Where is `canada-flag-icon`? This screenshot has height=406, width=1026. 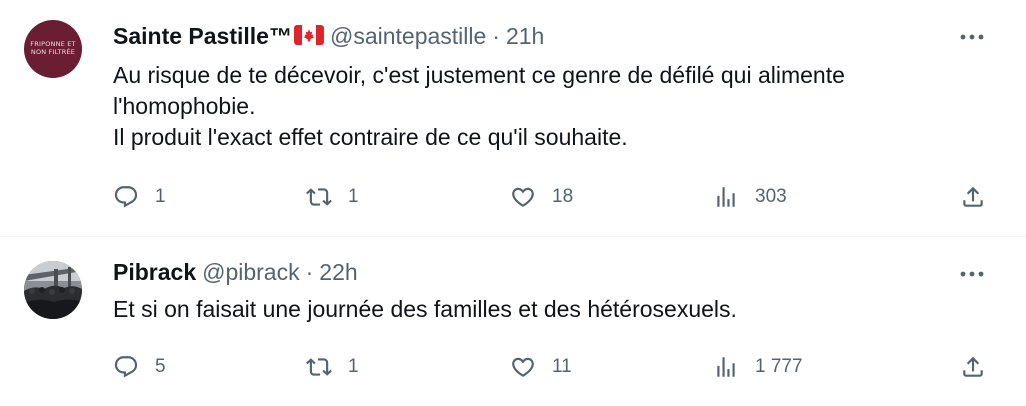 canada-flag-icon is located at coordinates (308, 35).